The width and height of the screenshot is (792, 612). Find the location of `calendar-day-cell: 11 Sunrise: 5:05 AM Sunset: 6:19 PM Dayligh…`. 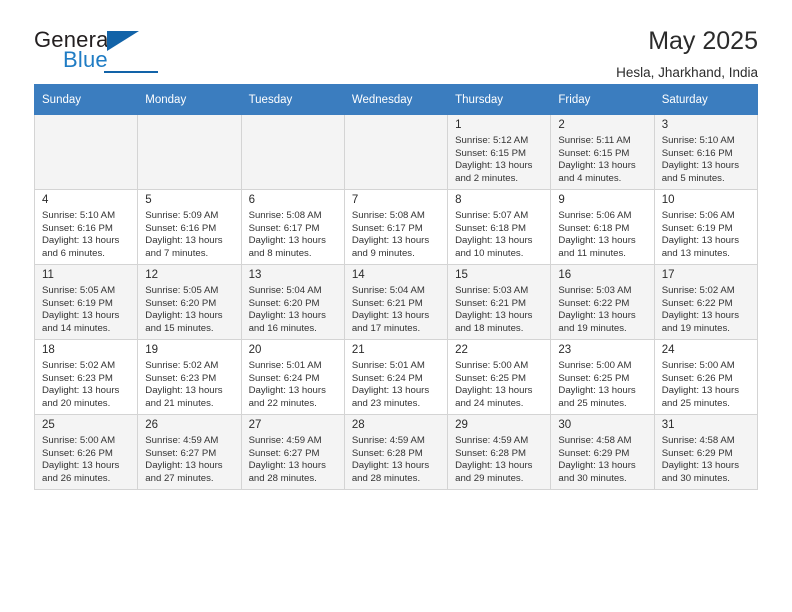

calendar-day-cell: 11 Sunrise: 5:05 AM Sunset: 6:19 PM Dayligh… is located at coordinates (86, 302).